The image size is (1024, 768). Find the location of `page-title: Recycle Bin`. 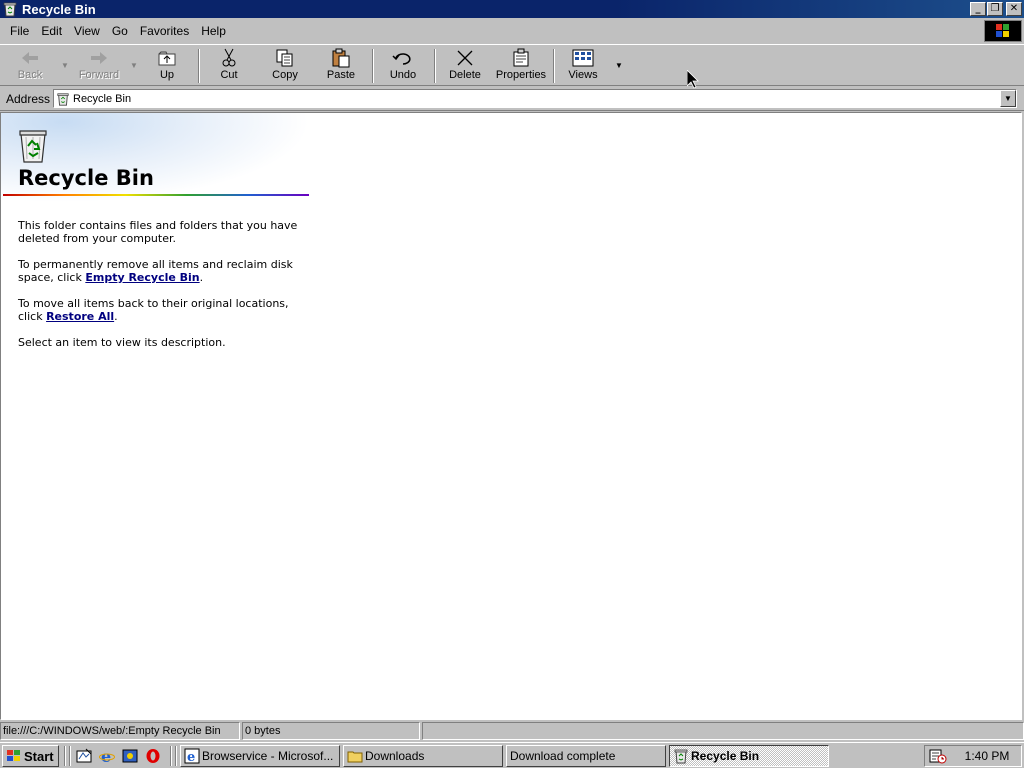

page-title: Recycle Bin is located at coordinates (86, 178).